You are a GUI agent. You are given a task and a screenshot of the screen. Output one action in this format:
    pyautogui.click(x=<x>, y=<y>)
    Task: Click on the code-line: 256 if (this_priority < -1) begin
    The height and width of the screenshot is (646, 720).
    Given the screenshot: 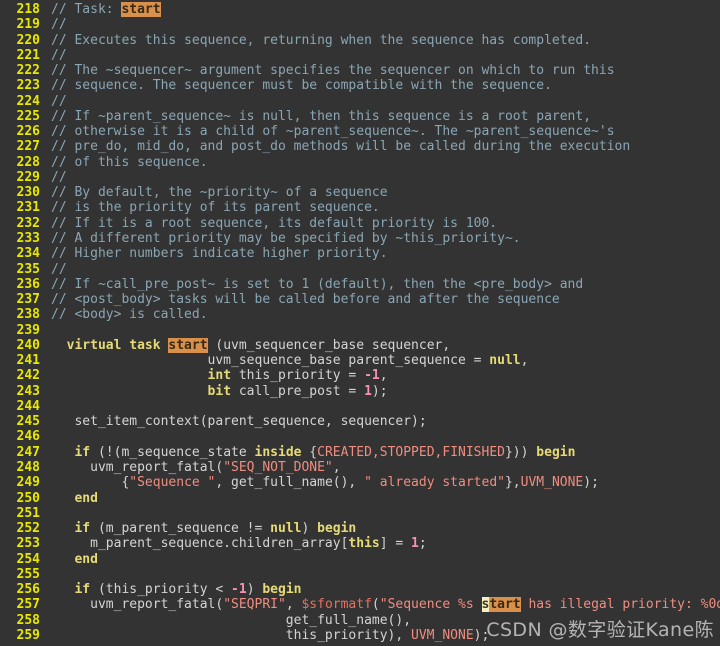 What is the action you would take?
    pyautogui.click(x=360, y=589)
    